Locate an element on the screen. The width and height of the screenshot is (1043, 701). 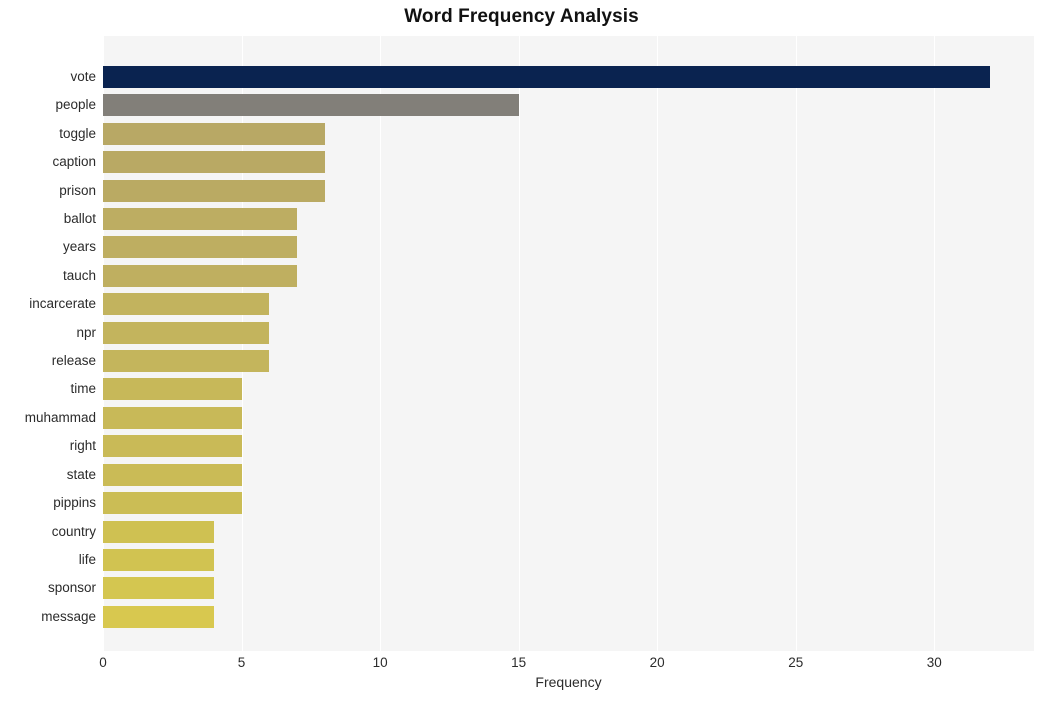
bar-years is located at coordinates (200, 247).